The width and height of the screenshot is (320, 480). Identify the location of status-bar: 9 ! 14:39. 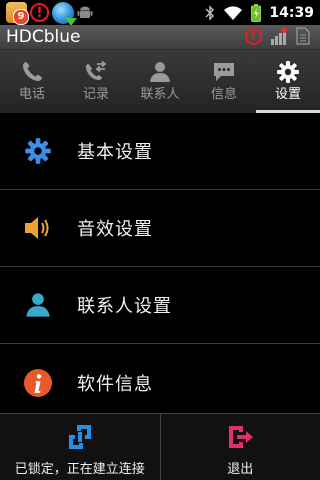
(160, 13).